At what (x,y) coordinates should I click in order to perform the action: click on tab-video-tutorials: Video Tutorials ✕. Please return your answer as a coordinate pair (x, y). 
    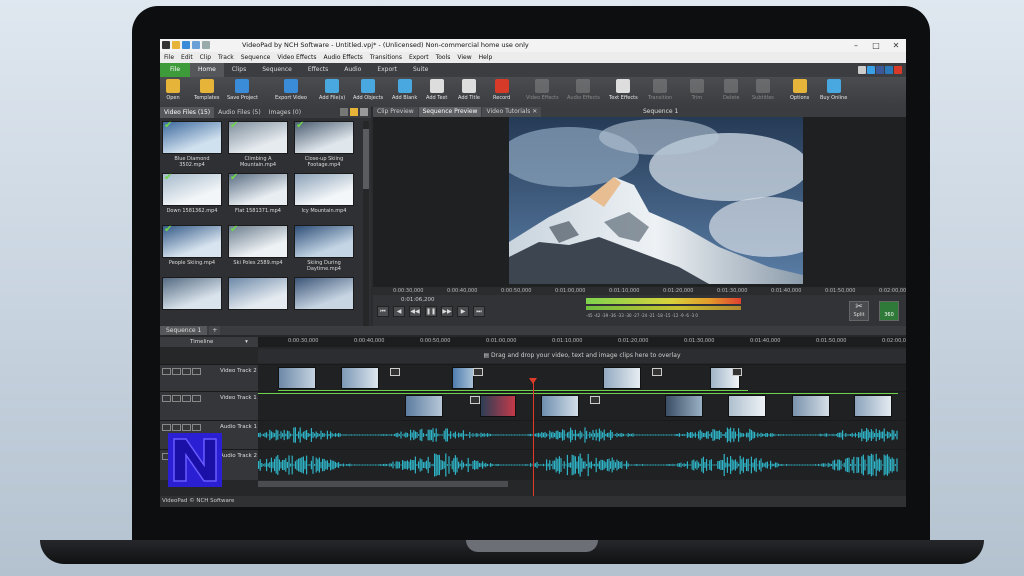
    Looking at the image, I should click on (512, 112).